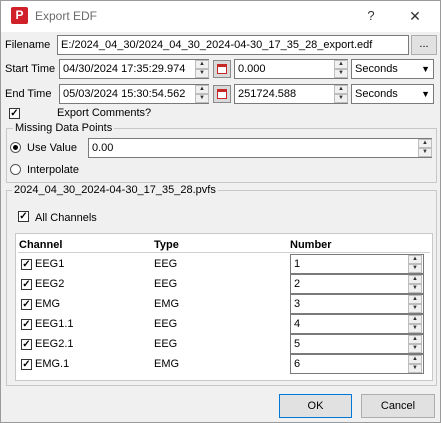 This screenshot has width=441, height=423. What do you see at coordinates (66, 16) in the screenshot?
I see `window-title: Export EDF` at bounding box center [66, 16].